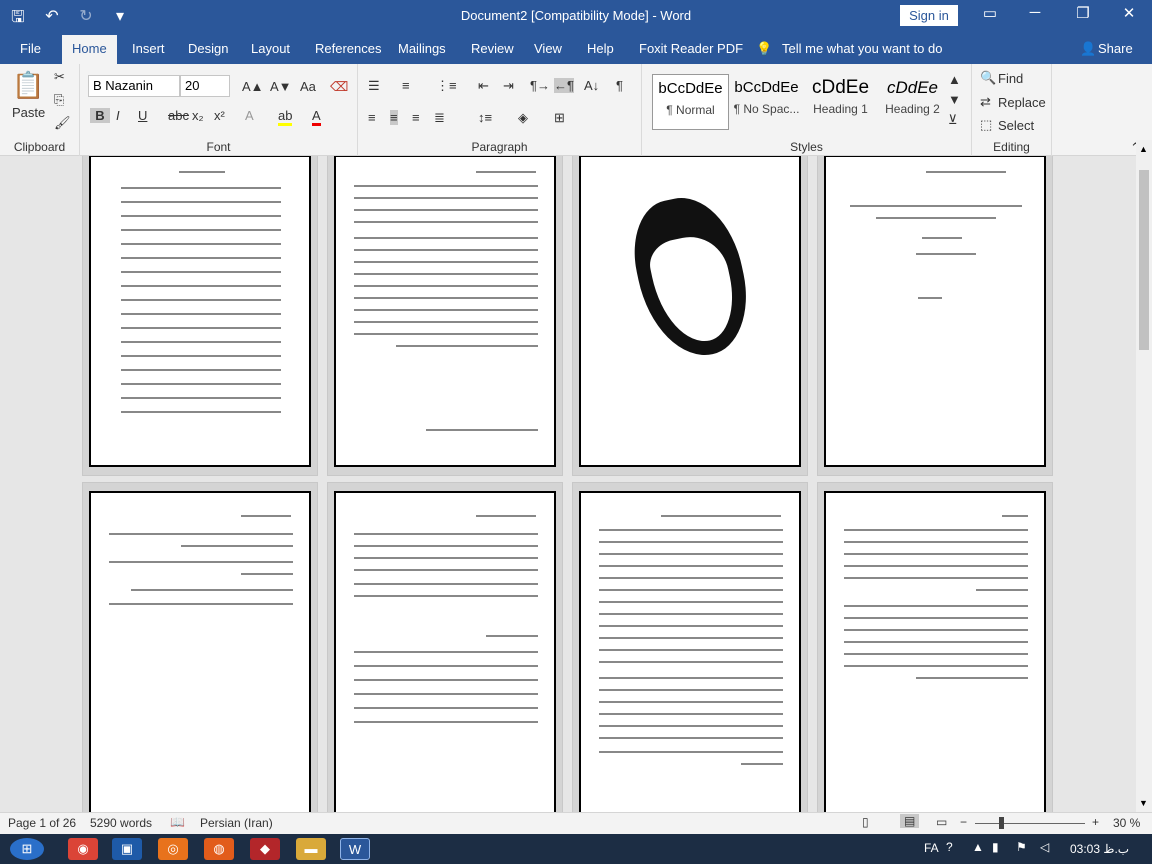 Image resolution: width=1152 pixels, height=864 pixels. I want to click on tab-view: View, so click(548, 48).